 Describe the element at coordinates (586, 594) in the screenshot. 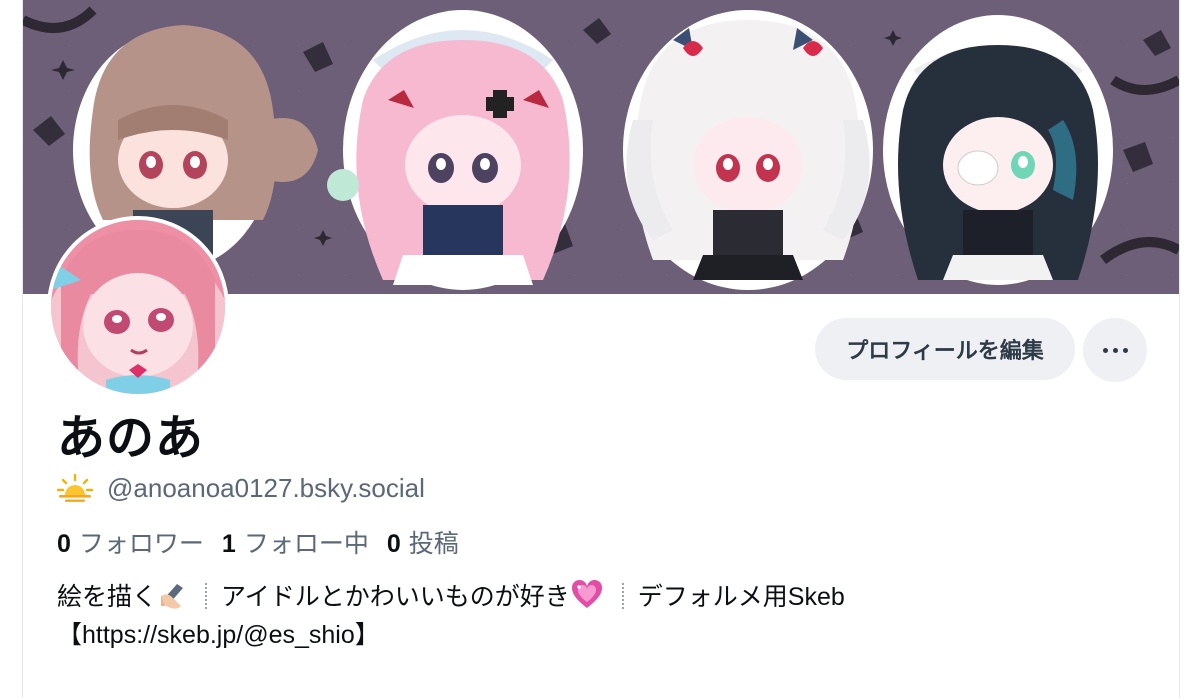

I see `sparkling-heart-icon` at that location.